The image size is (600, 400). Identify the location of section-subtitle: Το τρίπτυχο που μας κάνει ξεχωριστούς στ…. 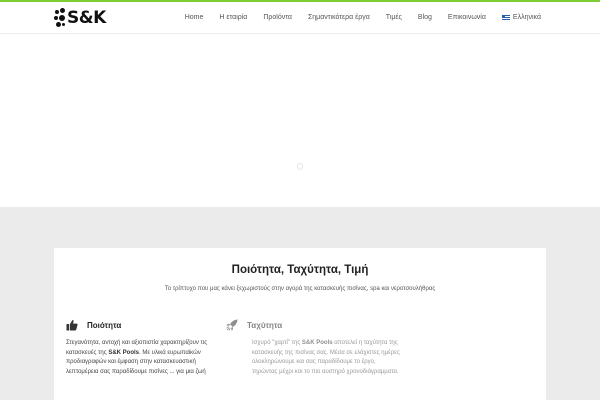
(300, 289).